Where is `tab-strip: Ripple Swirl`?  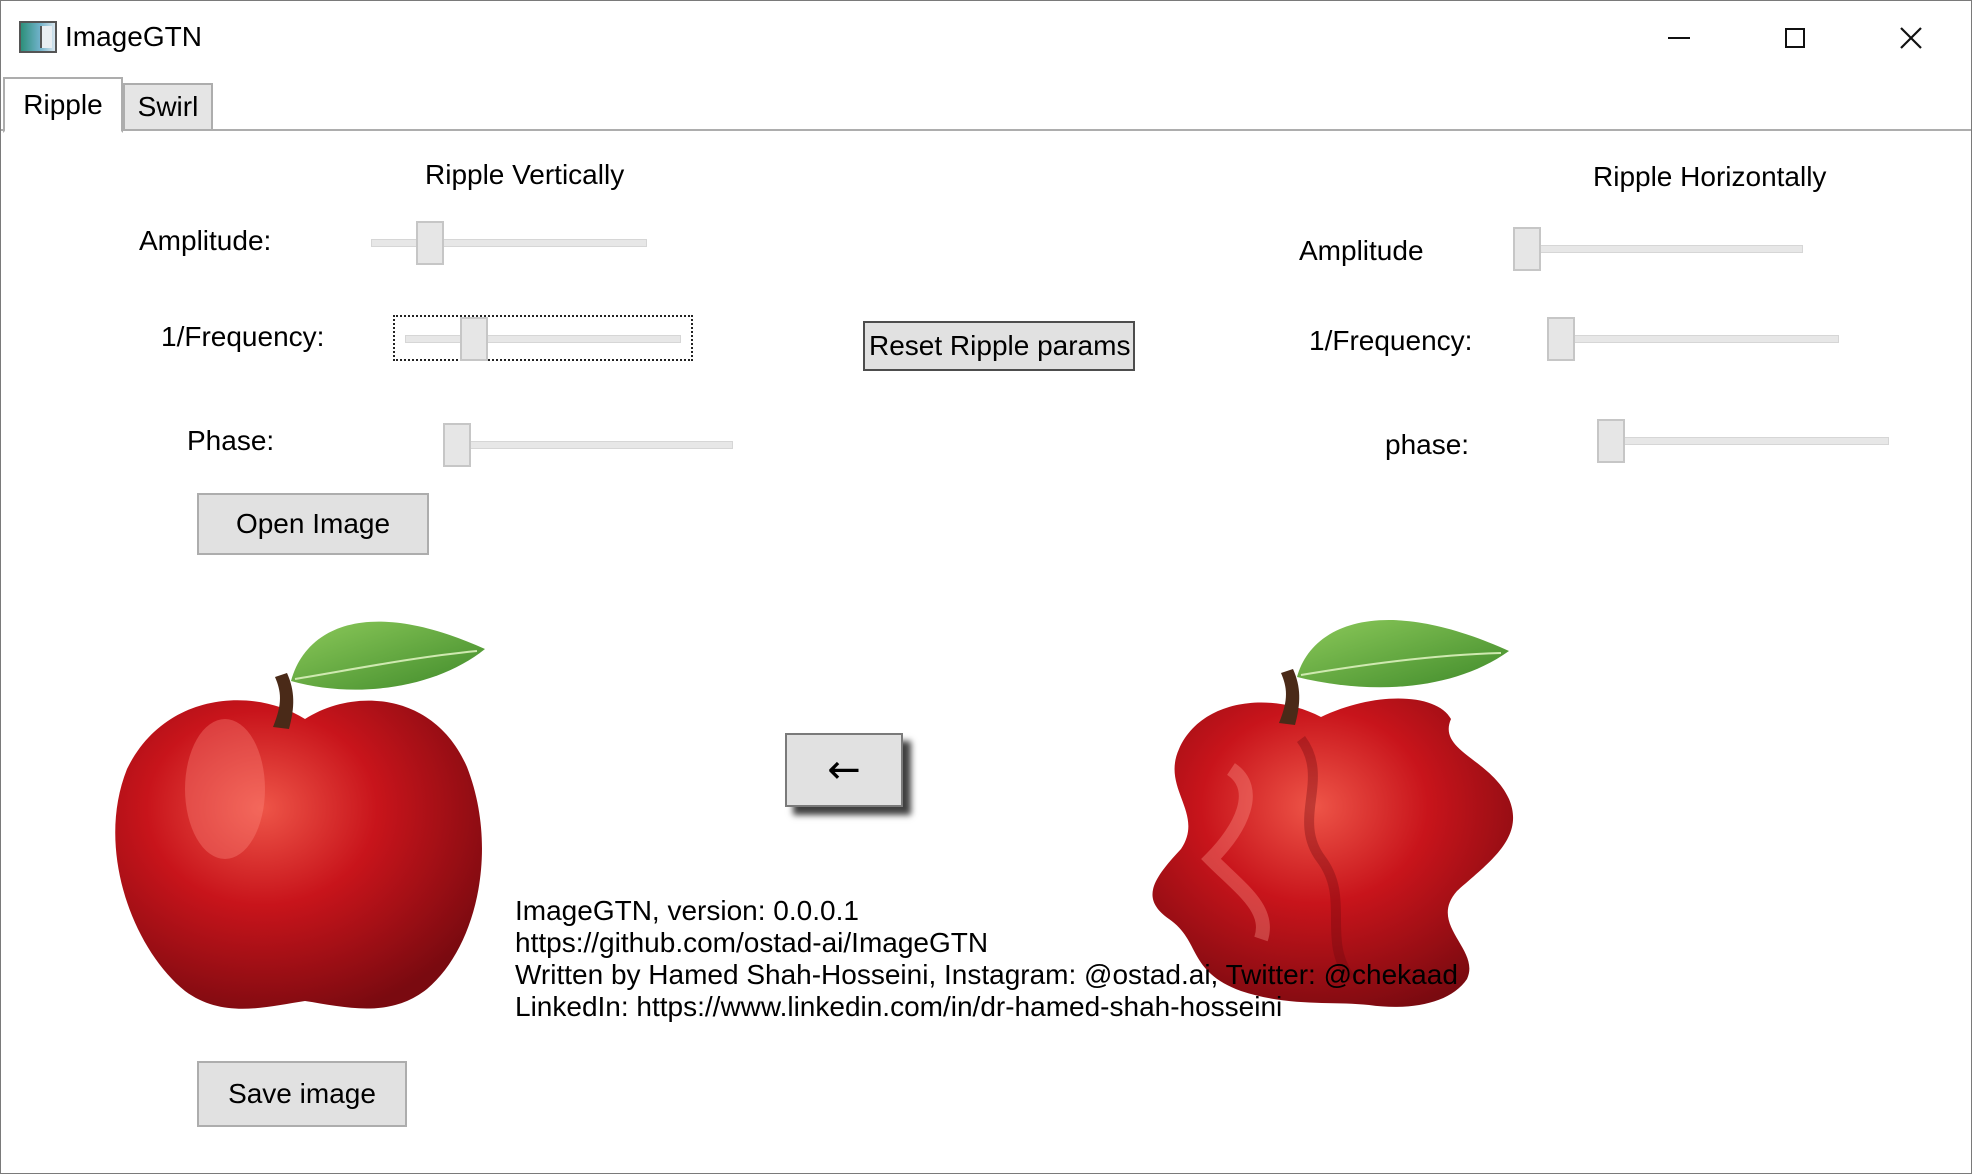 tab-strip: Ripple Swirl is located at coordinates (986, 104).